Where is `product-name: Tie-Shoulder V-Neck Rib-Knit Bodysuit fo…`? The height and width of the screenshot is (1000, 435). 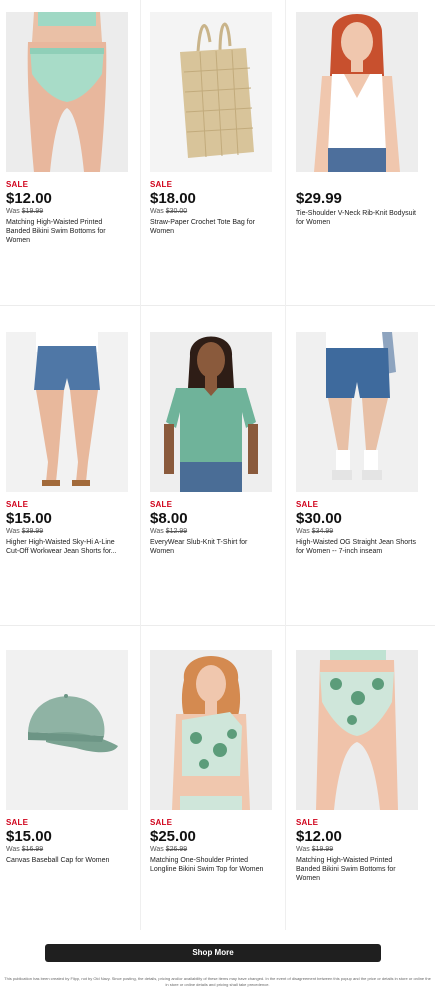
product-name: Tie-Shoulder V-Neck Rib-Knit Bodysuit fo… is located at coordinates (357, 218).